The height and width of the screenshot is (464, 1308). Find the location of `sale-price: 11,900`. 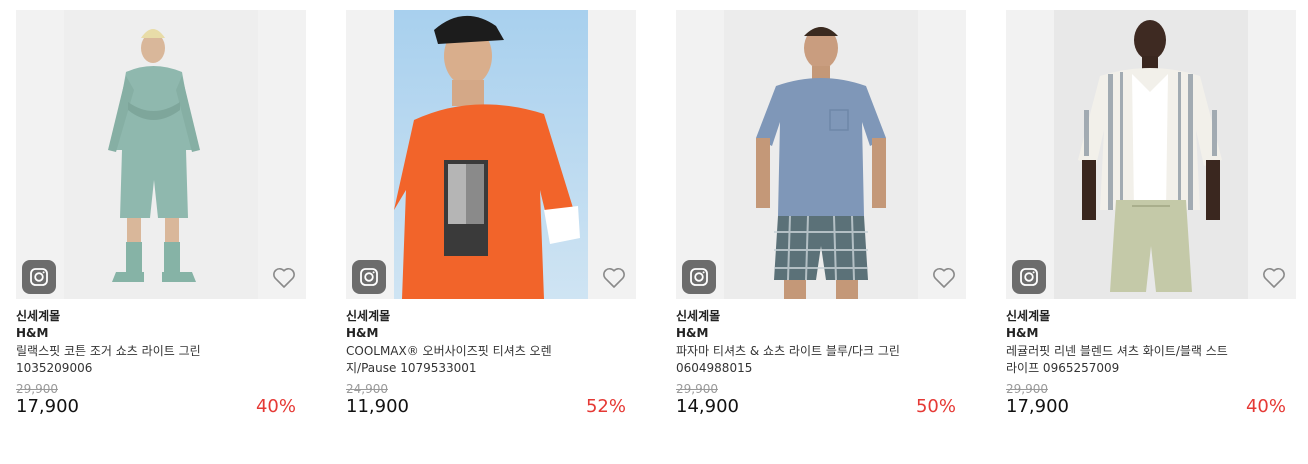

sale-price: 11,900 is located at coordinates (377, 406).